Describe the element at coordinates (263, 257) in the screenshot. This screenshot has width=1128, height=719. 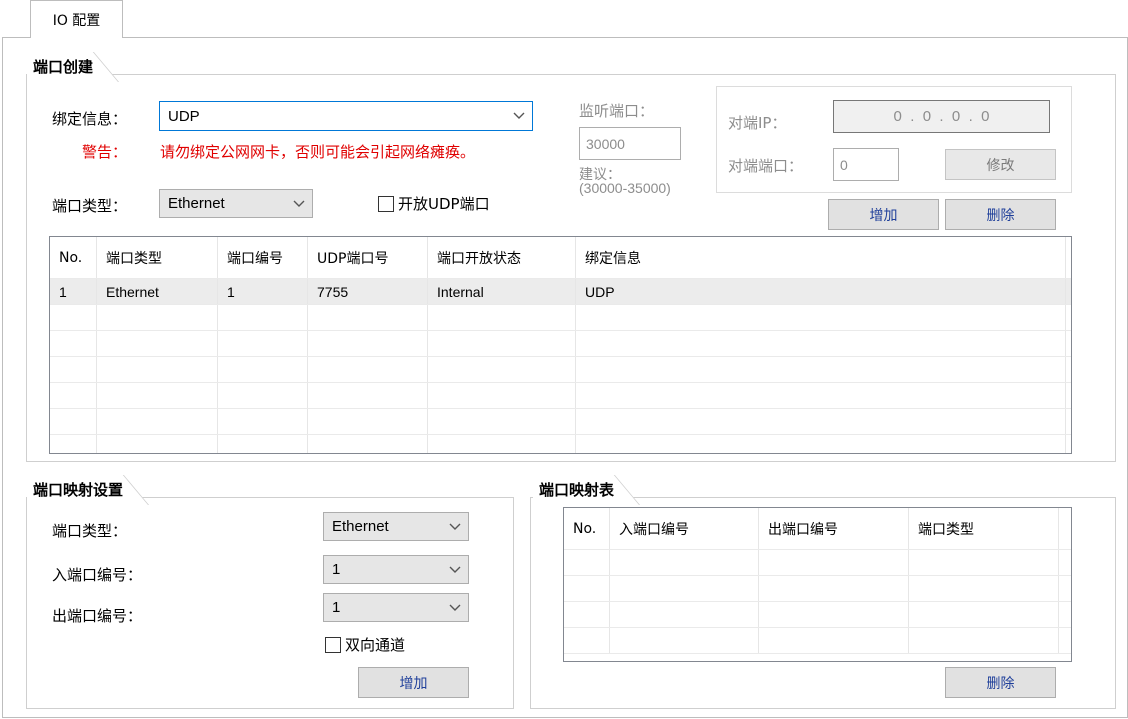
I see `column-header: 端口编号` at that location.